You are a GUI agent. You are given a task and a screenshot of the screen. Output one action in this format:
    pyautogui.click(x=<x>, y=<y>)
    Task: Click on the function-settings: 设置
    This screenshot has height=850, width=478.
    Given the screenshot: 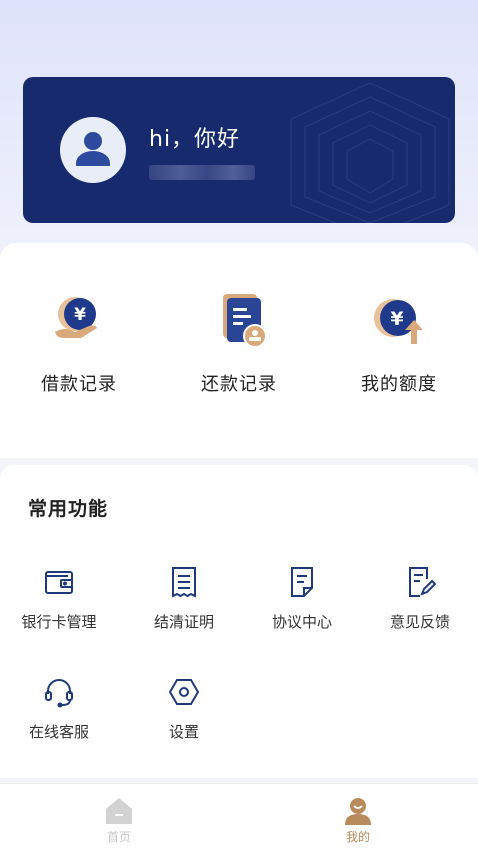 What is the action you would take?
    pyautogui.click(x=184, y=708)
    